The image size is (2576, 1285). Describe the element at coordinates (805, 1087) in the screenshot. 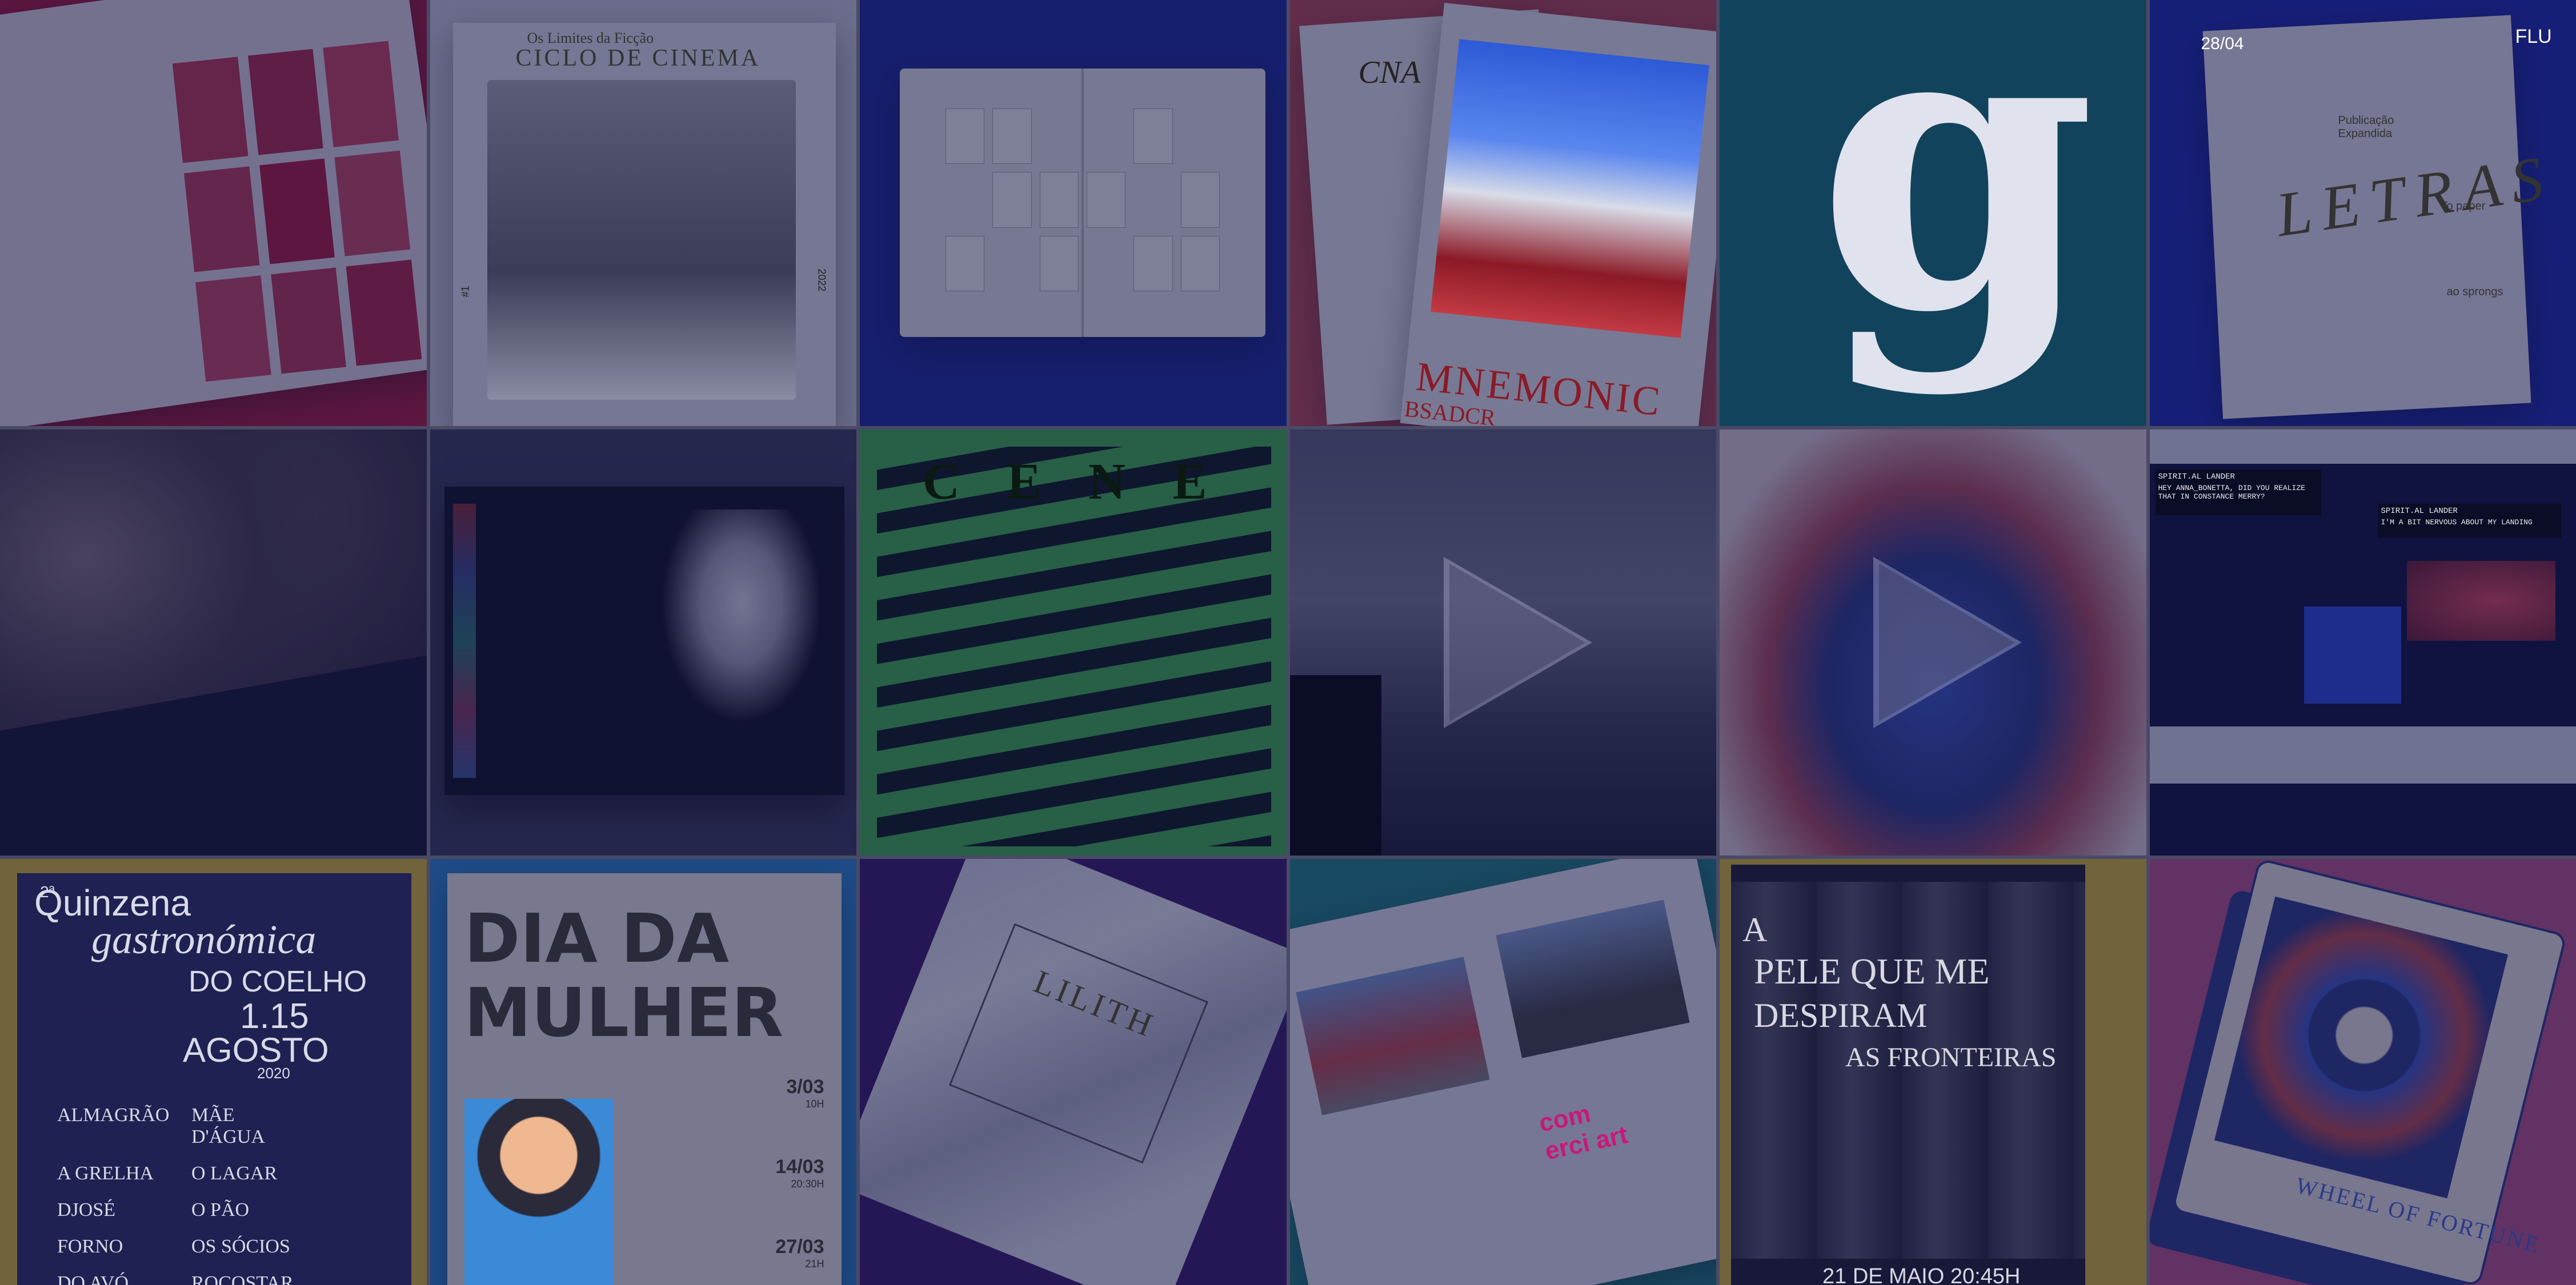

I see `event-date: 3/03` at that location.